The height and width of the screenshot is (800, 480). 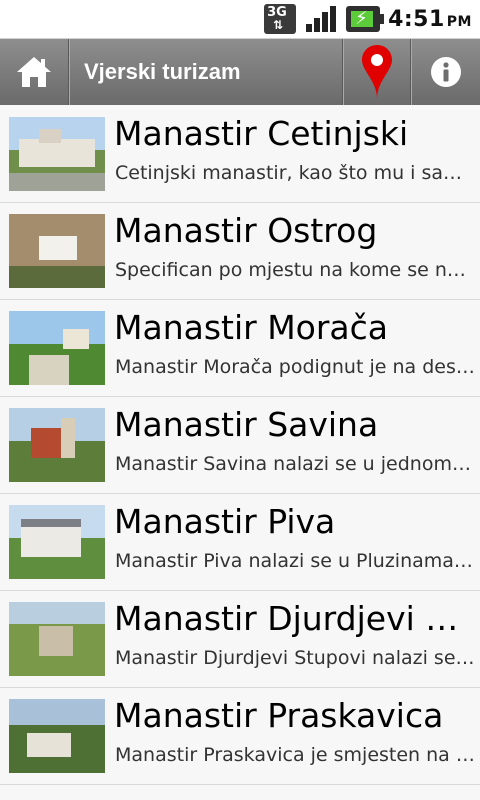 What do you see at coordinates (246, 230) in the screenshot?
I see `item-title: Manastir Ostrog` at bounding box center [246, 230].